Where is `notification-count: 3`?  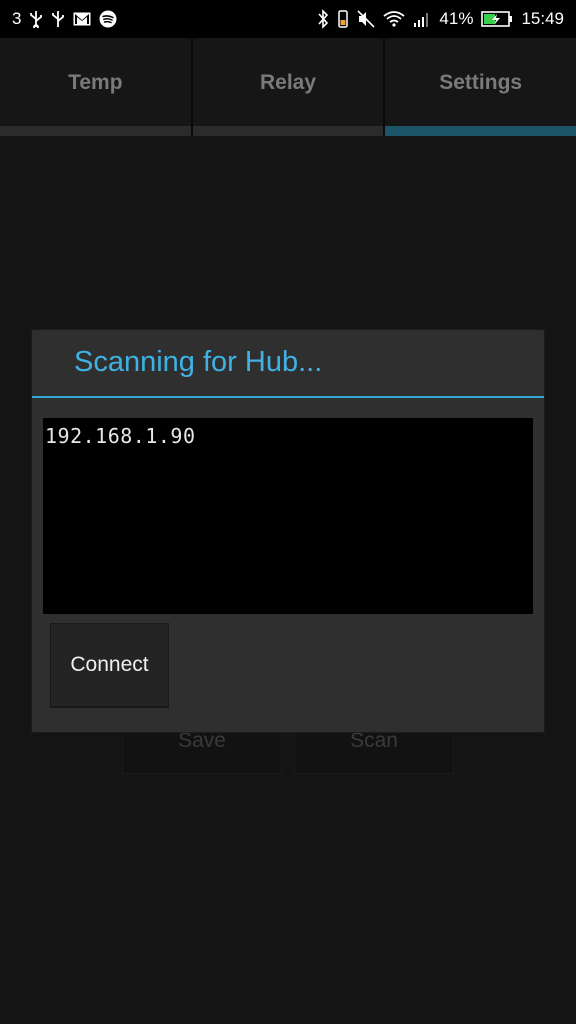 notification-count: 3 is located at coordinates (17, 18).